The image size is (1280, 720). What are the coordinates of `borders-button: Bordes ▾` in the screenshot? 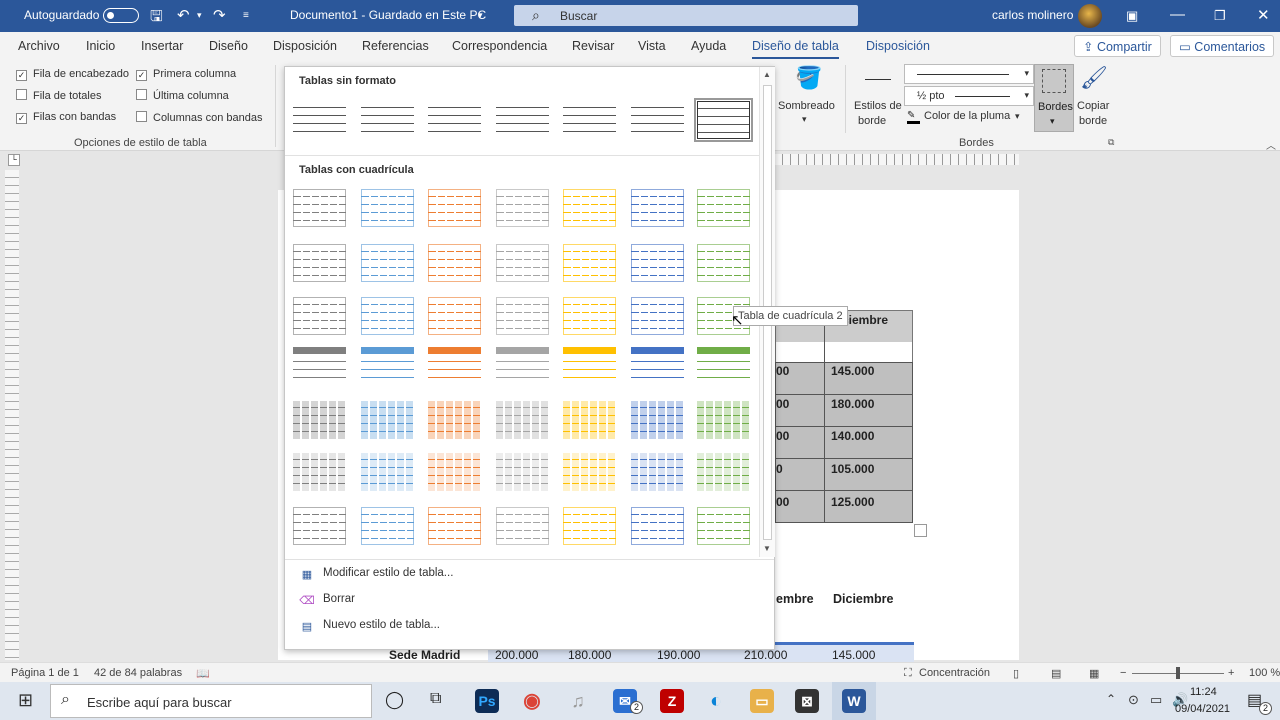 It's located at (1054, 98).